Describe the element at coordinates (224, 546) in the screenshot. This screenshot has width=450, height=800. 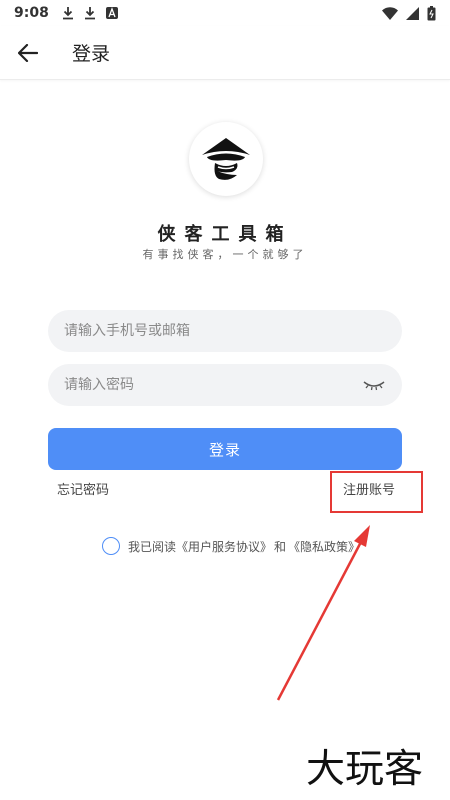
I see `terms-link: 《用户服务协议》` at that location.